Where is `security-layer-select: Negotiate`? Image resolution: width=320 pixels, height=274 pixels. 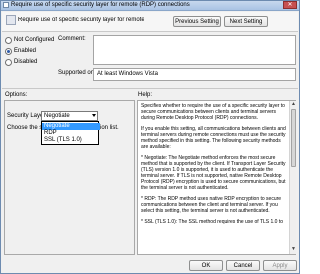
security-layer-select: Negotiate is located at coordinates (69, 116).